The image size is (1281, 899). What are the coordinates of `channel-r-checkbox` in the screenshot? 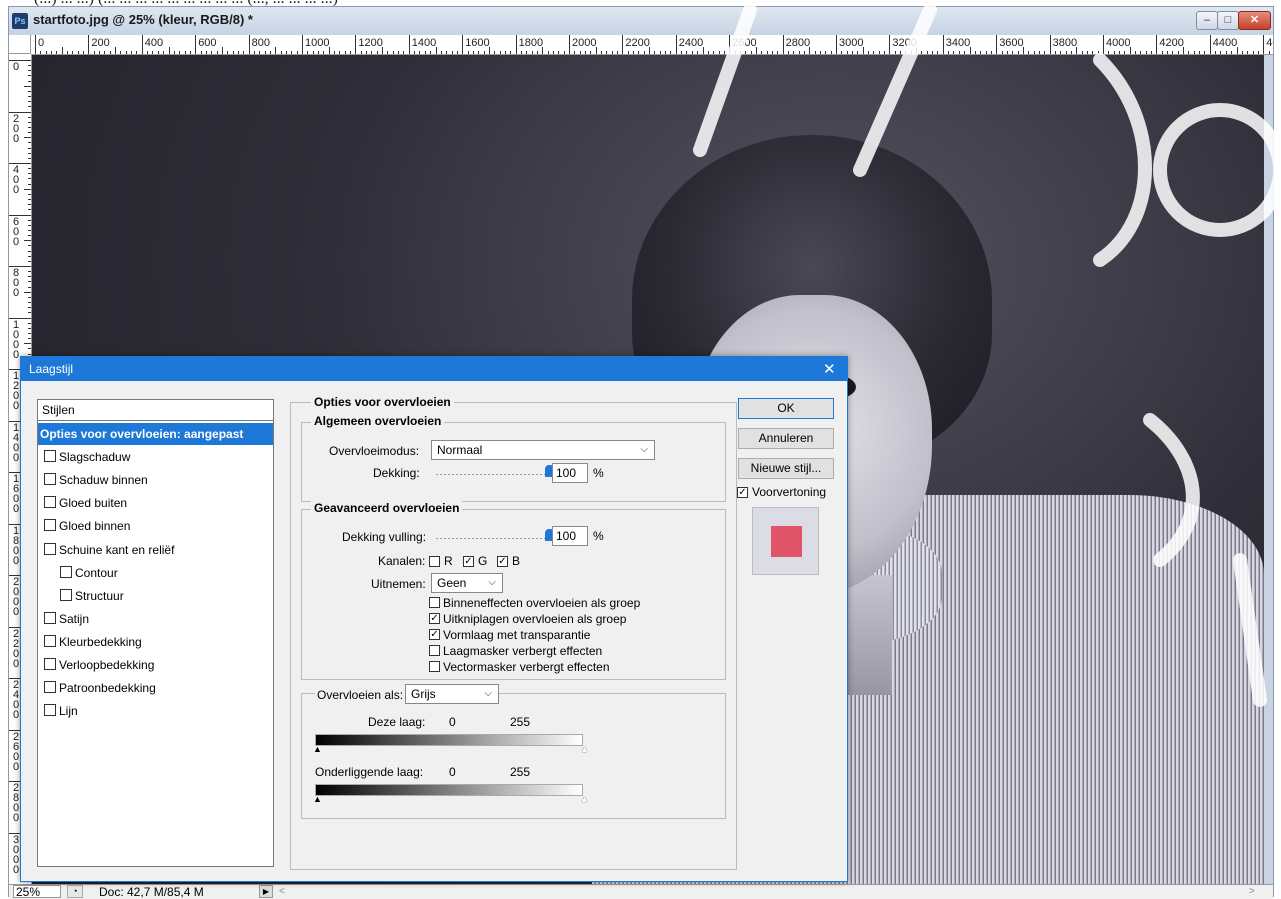 It's located at (434, 561).